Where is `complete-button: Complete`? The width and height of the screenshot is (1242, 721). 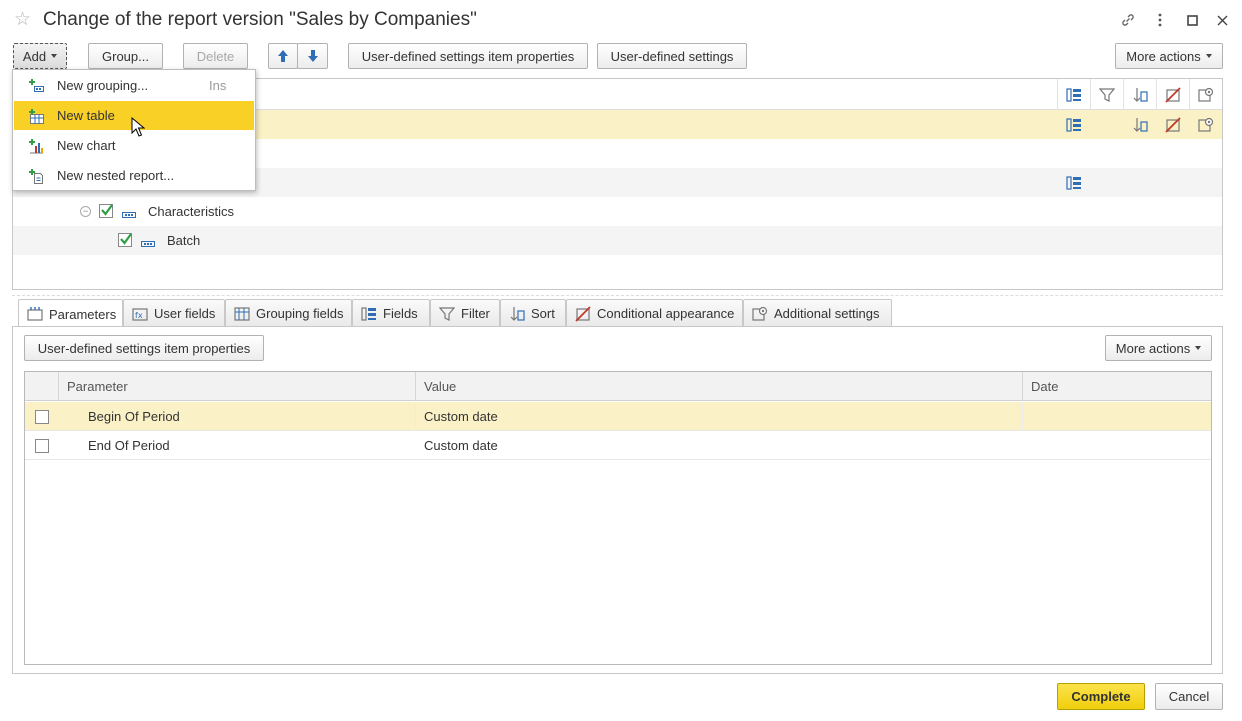
complete-button: Complete is located at coordinates (1101, 696).